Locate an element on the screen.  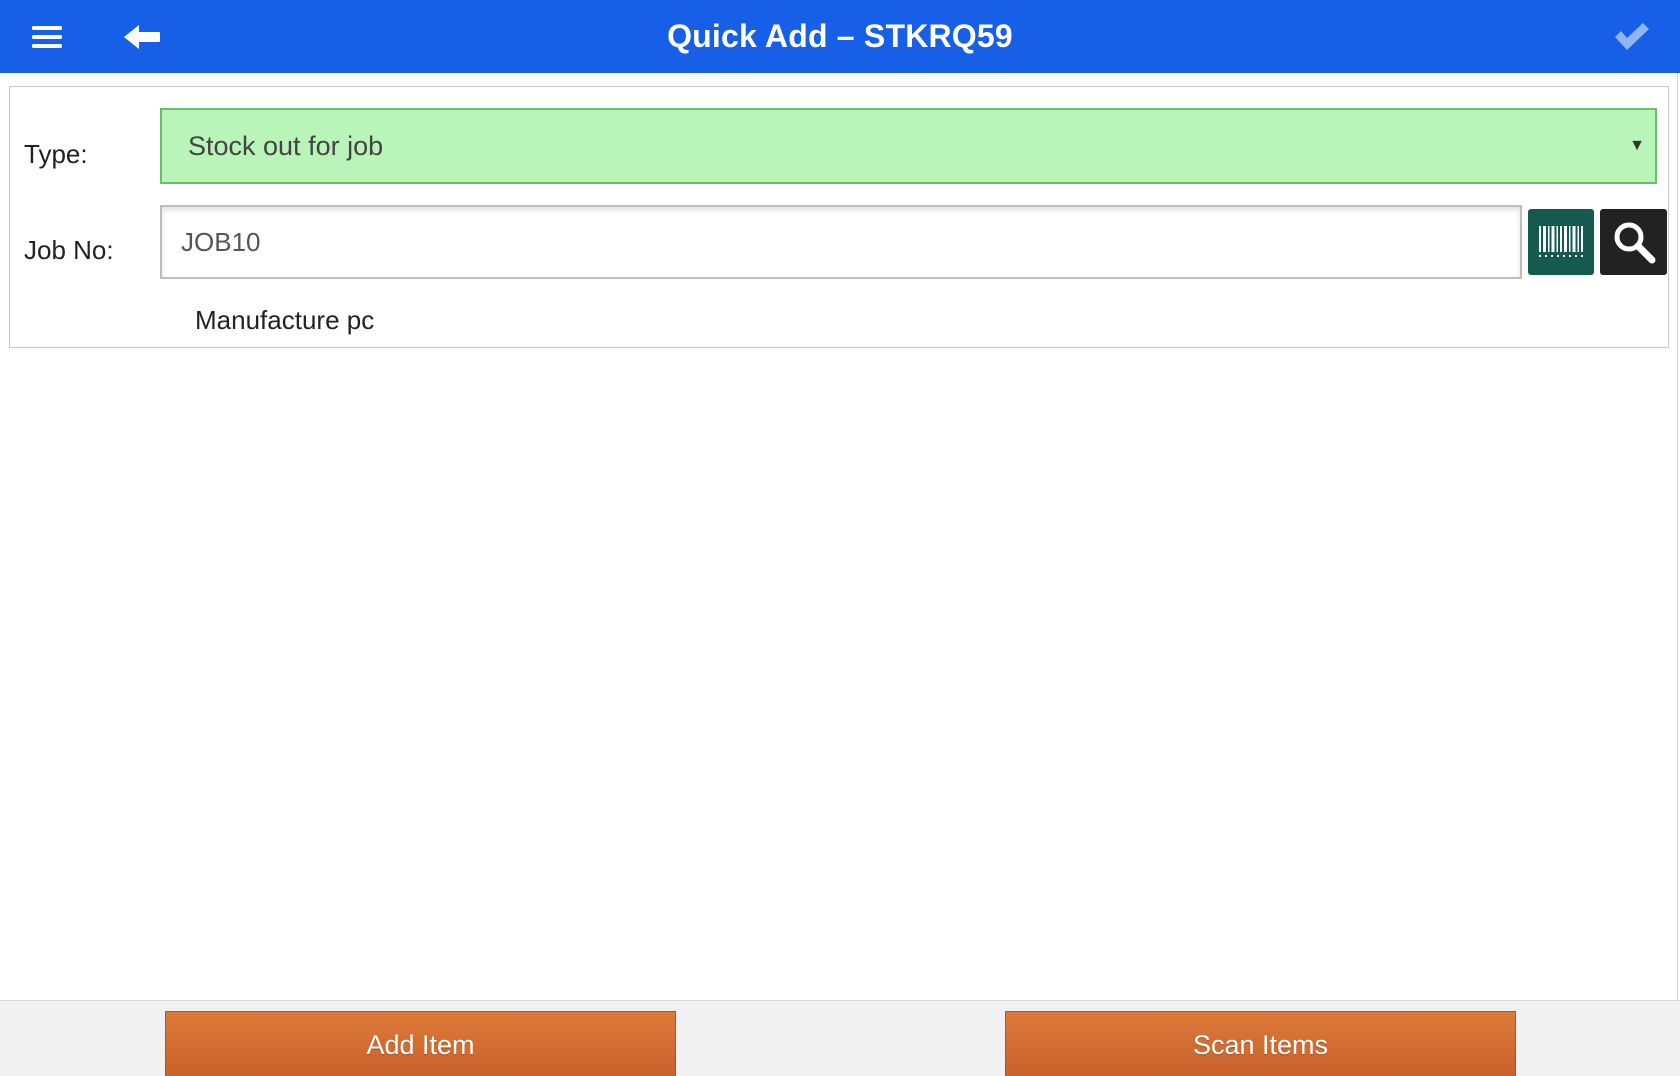
bottom-toolbar: Add Item Scan Items is located at coordinates (840, 1038).